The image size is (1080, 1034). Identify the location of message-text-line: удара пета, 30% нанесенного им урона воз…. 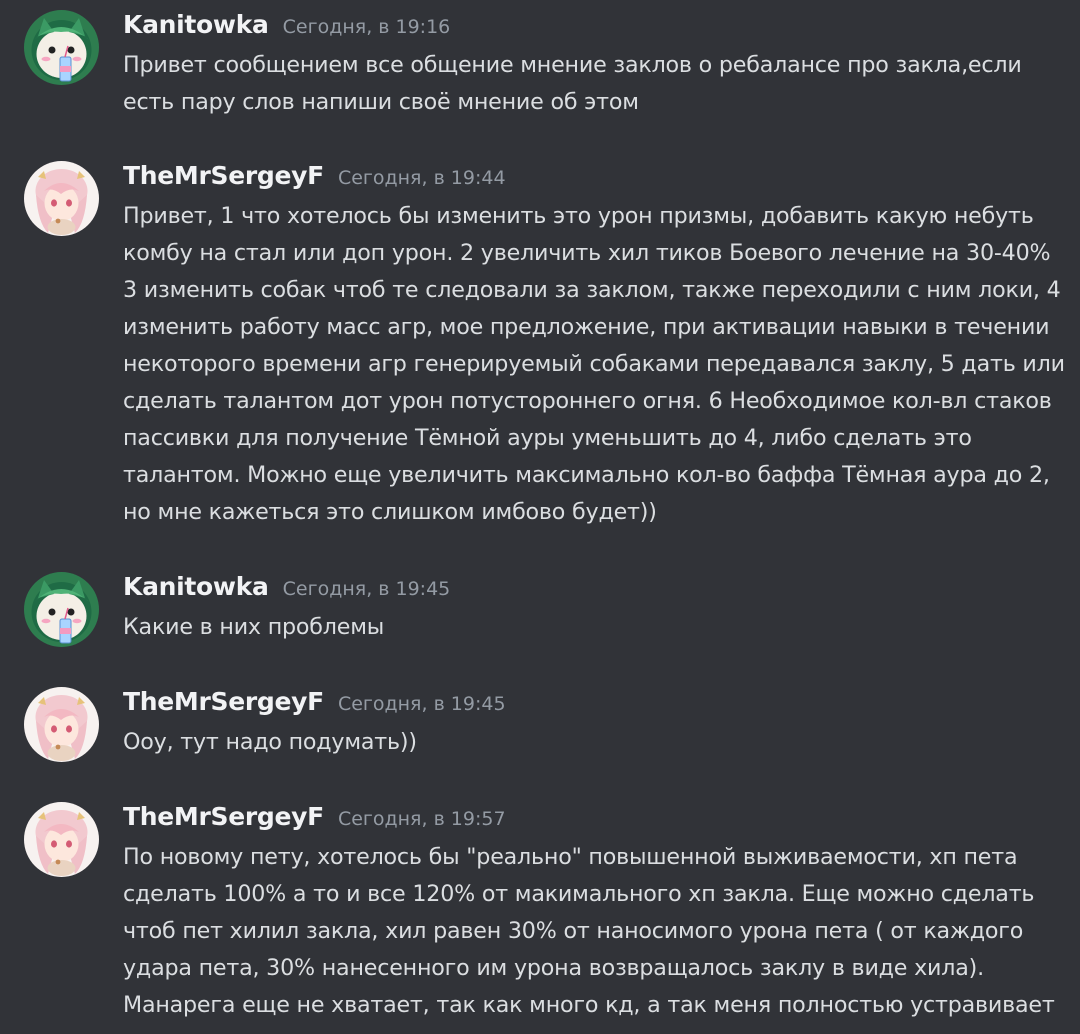
(553, 968).